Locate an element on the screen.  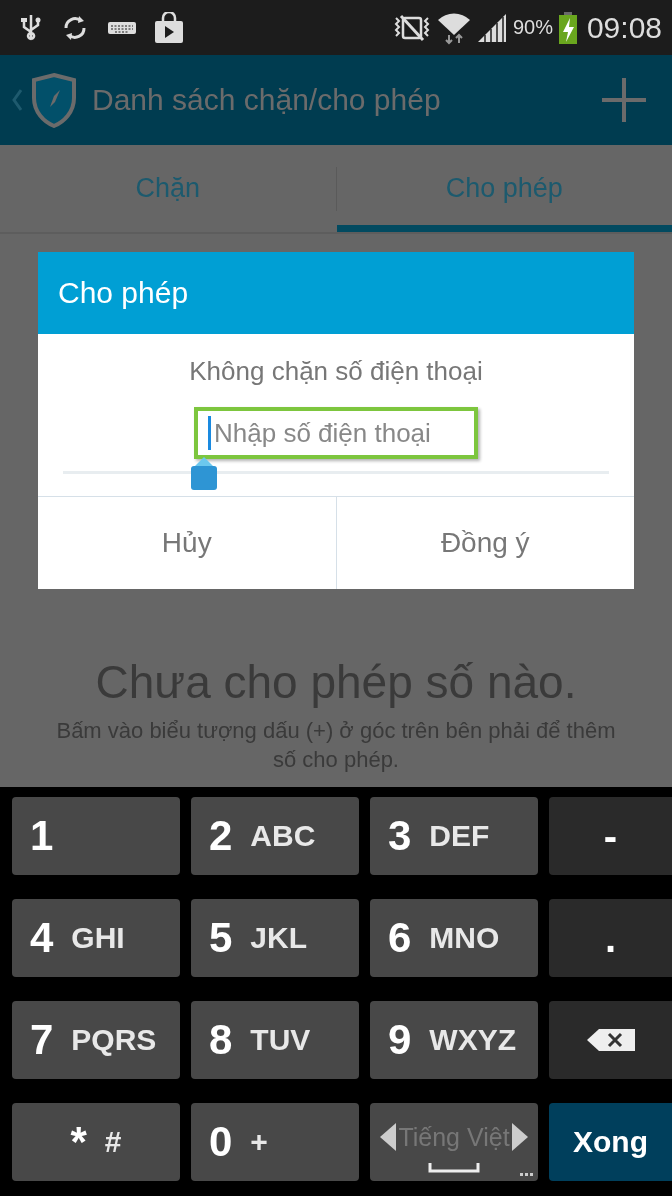
vibrate-mute-icon is located at coordinates (411, 27).